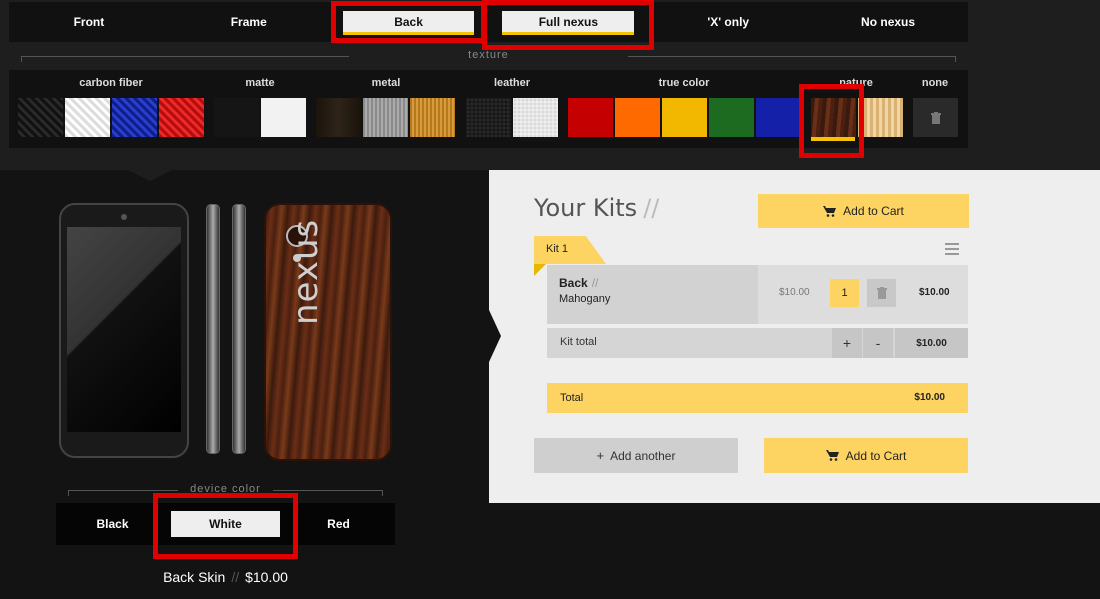  Describe the element at coordinates (87, 117) in the screenshot. I see `swatch-carbon-white` at that location.